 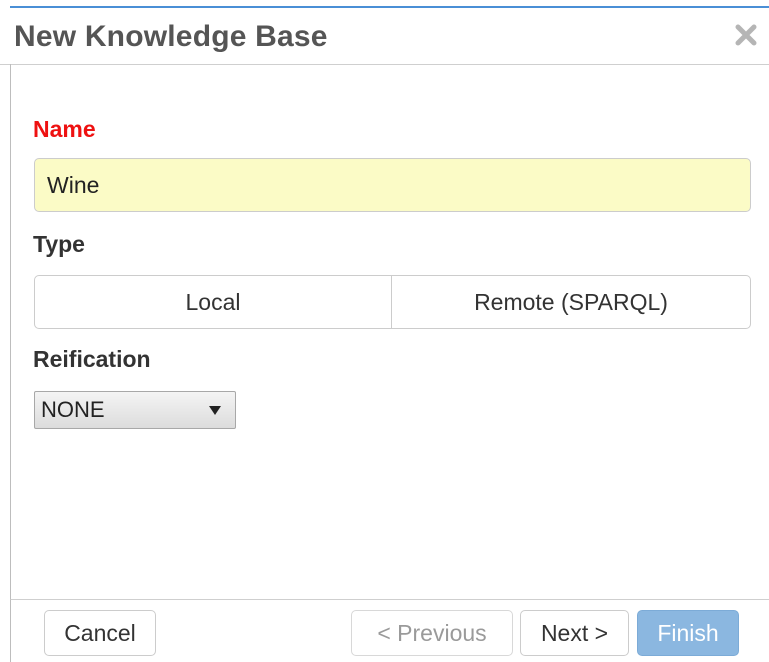 I want to click on name-input, so click(x=392, y=185).